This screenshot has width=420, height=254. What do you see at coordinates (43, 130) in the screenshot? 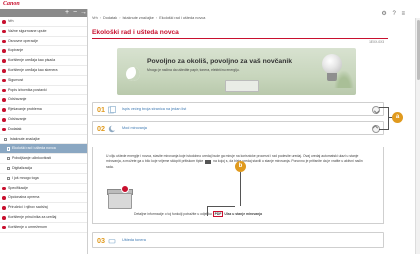
I see `sidebar-item: Dodatak` at bounding box center [43, 130].